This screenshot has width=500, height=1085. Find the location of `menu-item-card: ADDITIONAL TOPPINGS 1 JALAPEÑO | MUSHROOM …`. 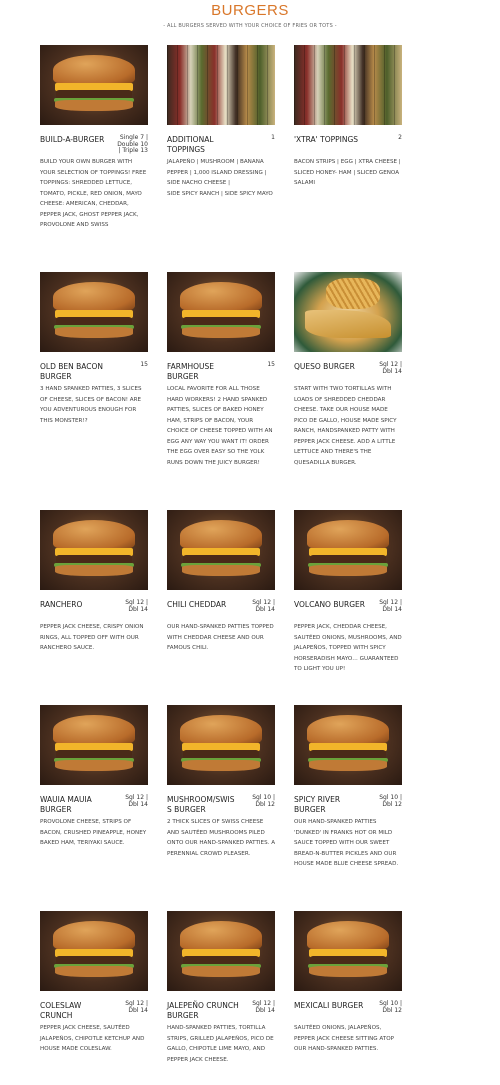

menu-item-card: ADDITIONAL TOPPINGS 1 JALAPEÑO | MUSHROOM … is located at coordinates (221, 122).